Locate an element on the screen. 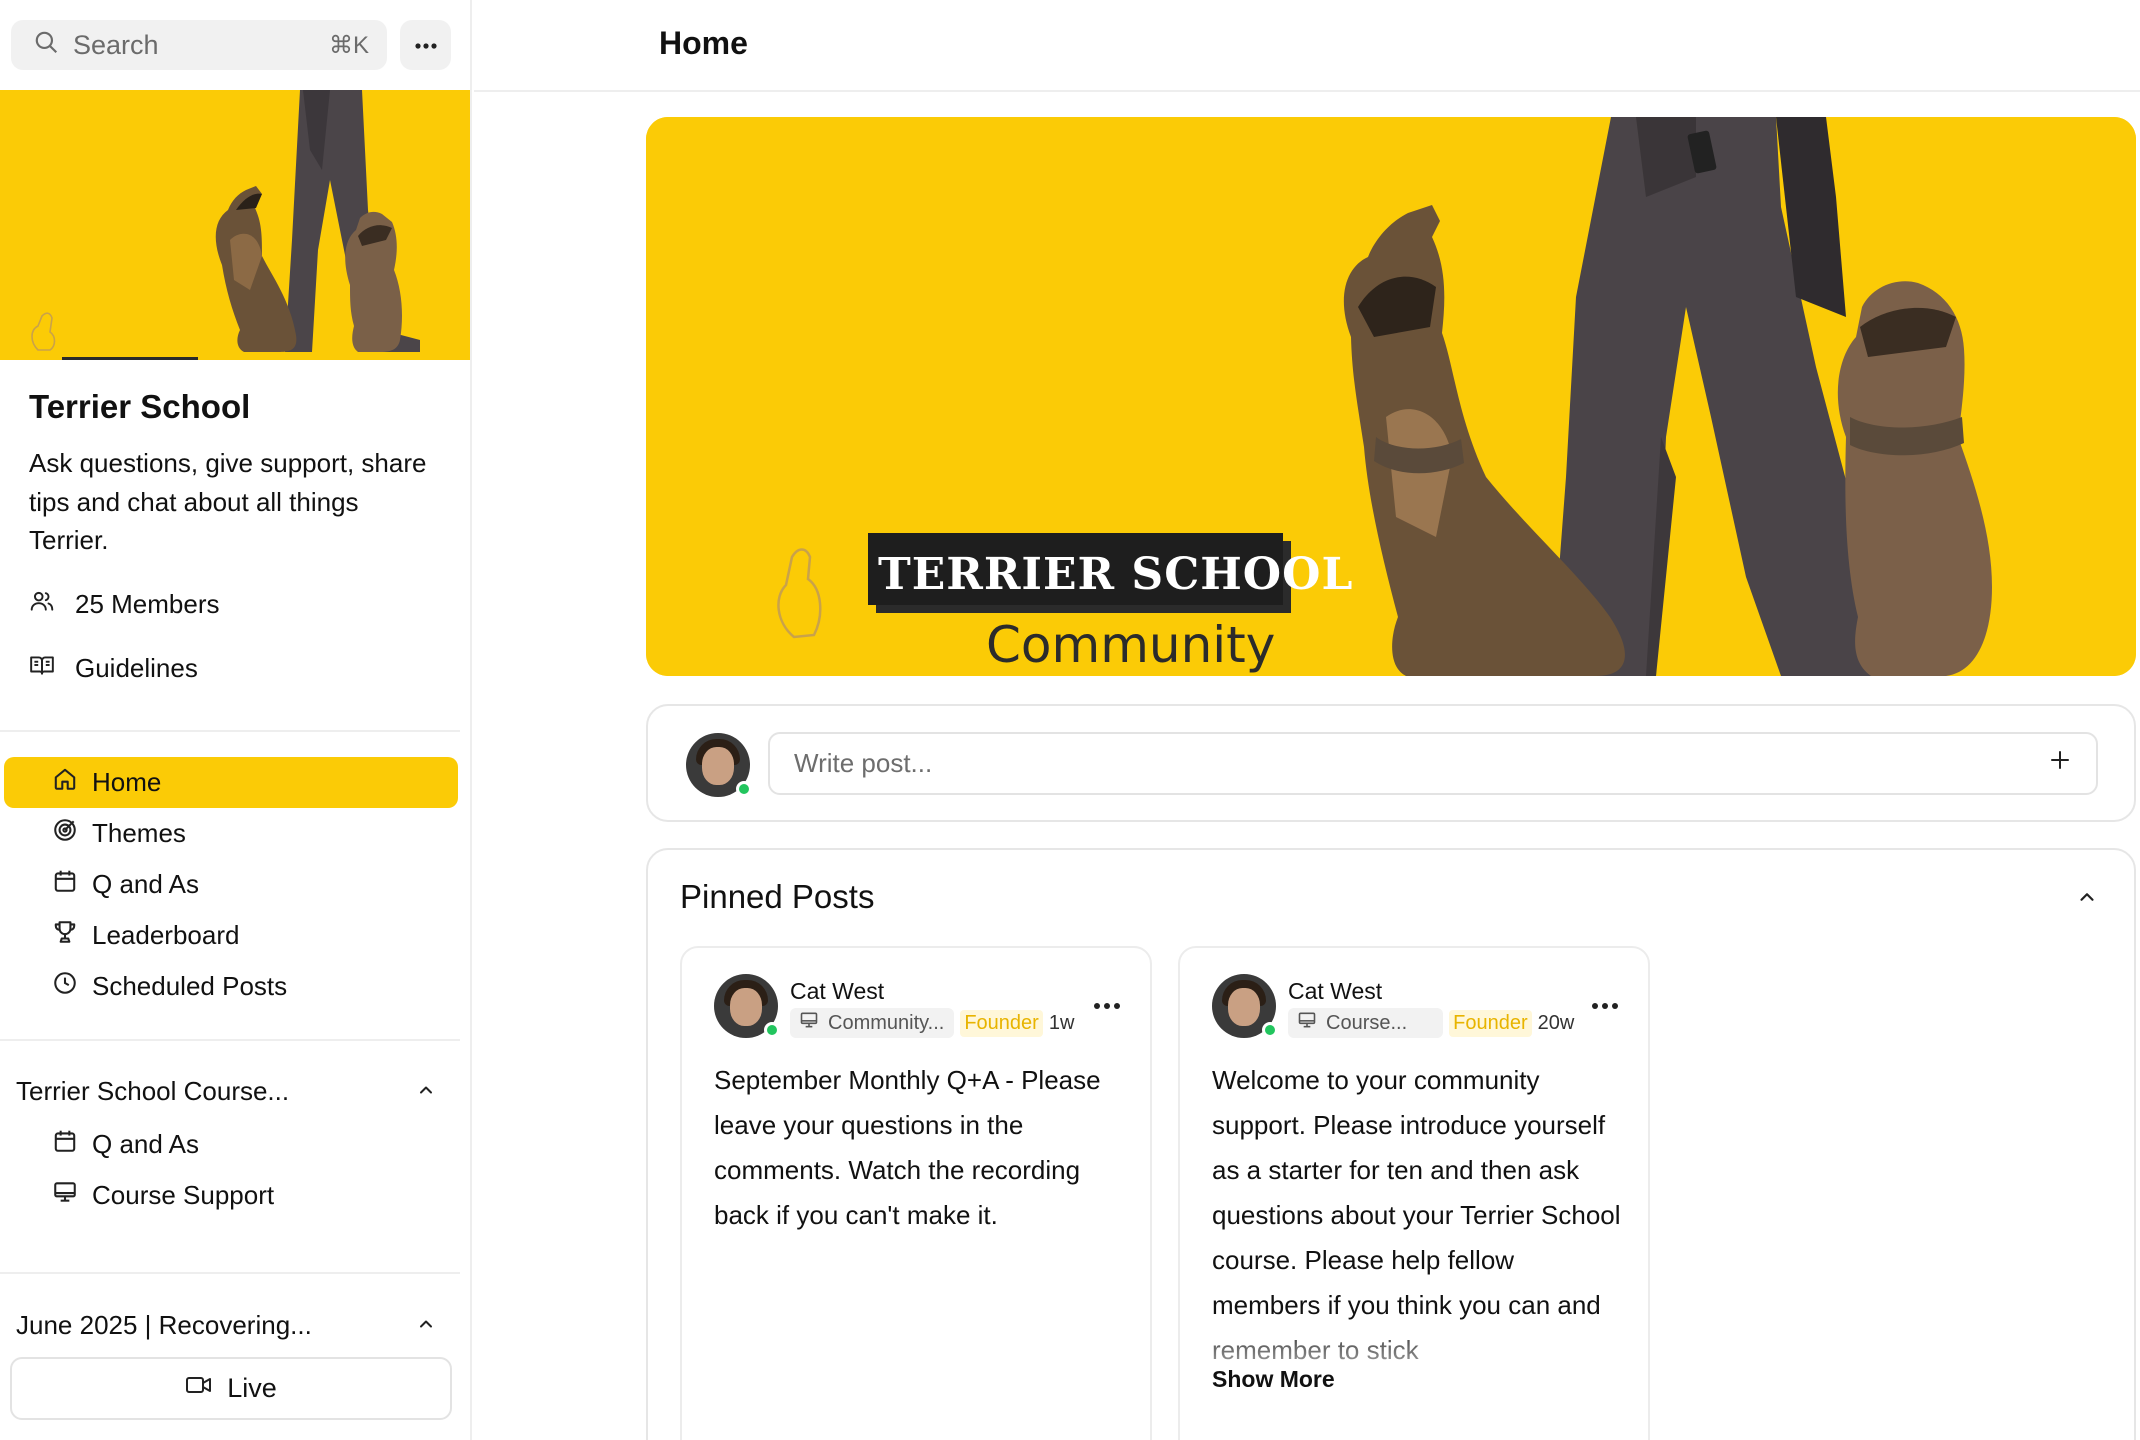 This screenshot has width=2140, height=1440. page-title: Home is located at coordinates (703, 43).